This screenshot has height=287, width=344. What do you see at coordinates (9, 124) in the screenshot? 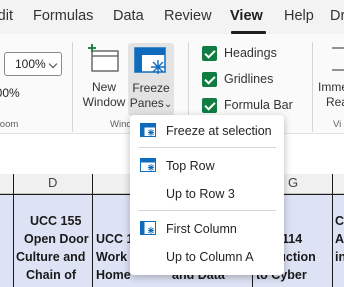
I see `zoom-group-label: Zoom` at bounding box center [9, 124].